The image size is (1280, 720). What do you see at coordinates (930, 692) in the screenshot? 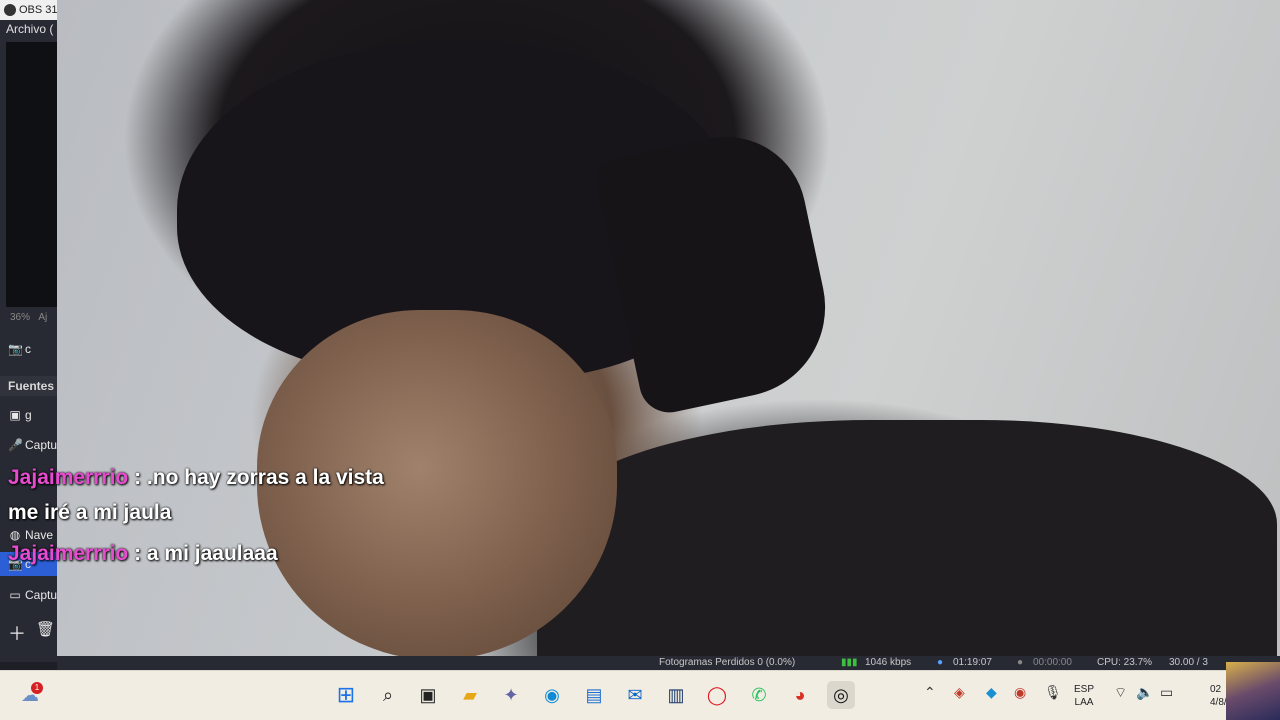
I see `chevron-up-icon: ⌃` at bounding box center [930, 692].